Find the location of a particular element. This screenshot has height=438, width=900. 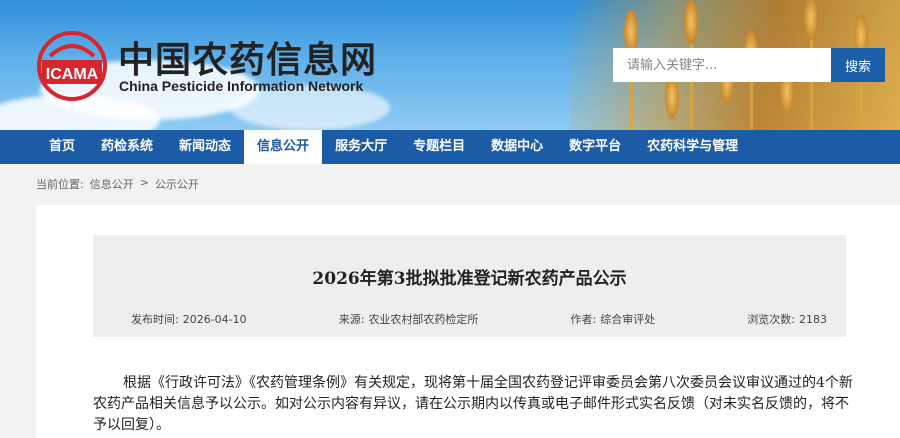

nav-item-inspection-system: 药检系统 is located at coordinates (127, 147).